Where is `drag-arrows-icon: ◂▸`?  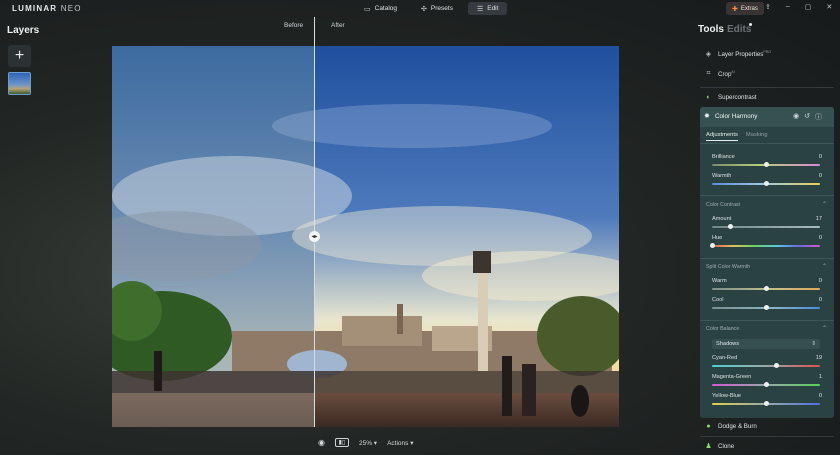 drag-arrows-icon: ◂▸ is located at coordinates (314, 237).